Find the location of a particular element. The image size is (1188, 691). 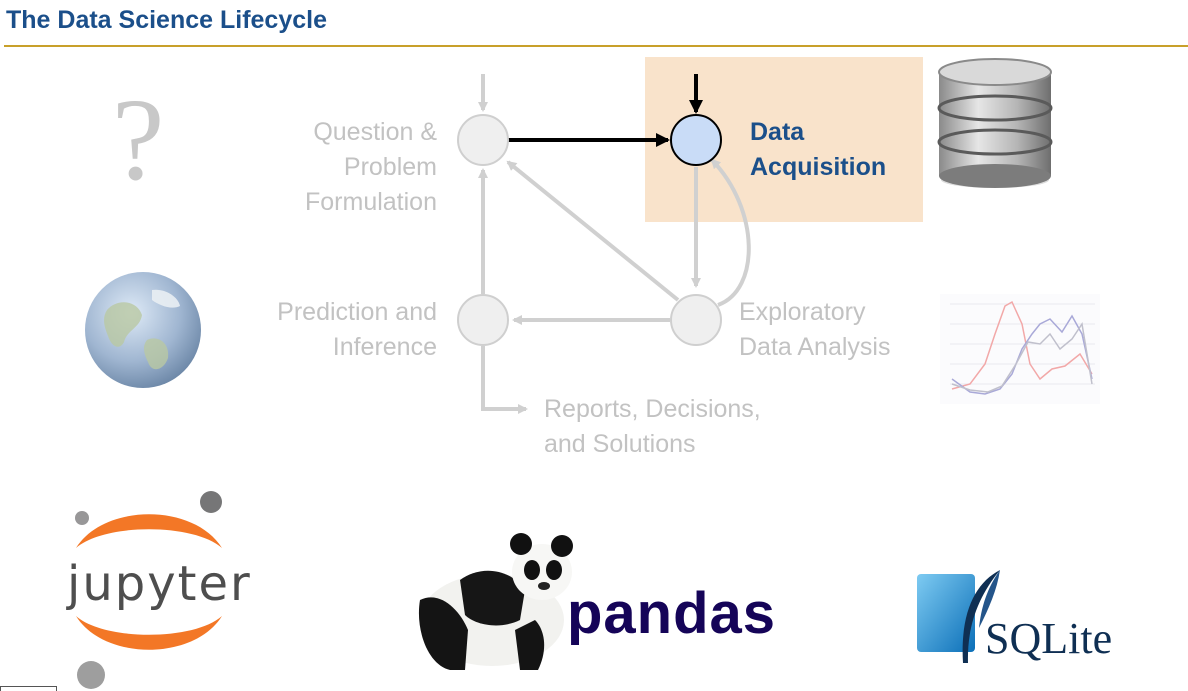

label-acquisition: Data Acquisition is located at coordinates (818, 149).